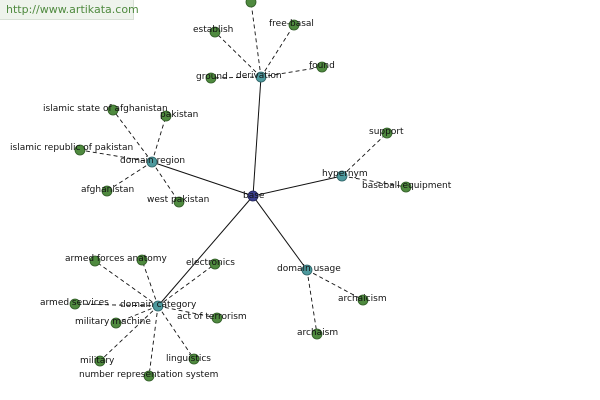  What do you see at coordinates (312, 302) in the screenshot?
I see `edge-domain-usage-archaism` at bounding box center [312, 302].